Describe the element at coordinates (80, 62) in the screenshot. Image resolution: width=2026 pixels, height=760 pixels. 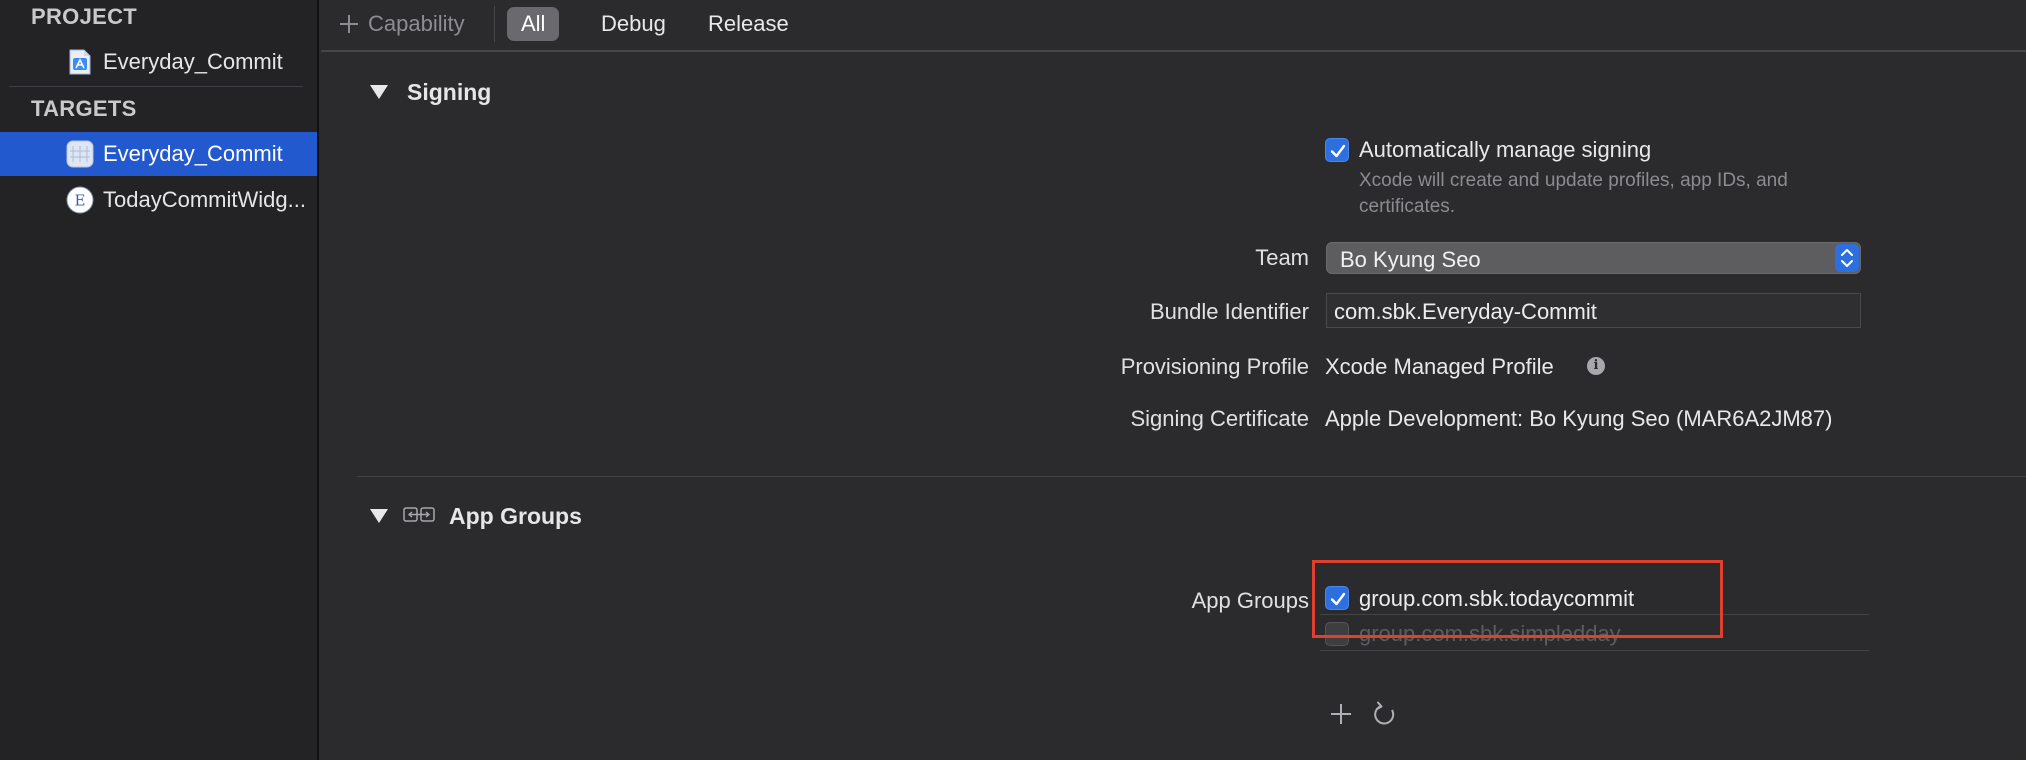
I see `xcode-project-icon` at that location.